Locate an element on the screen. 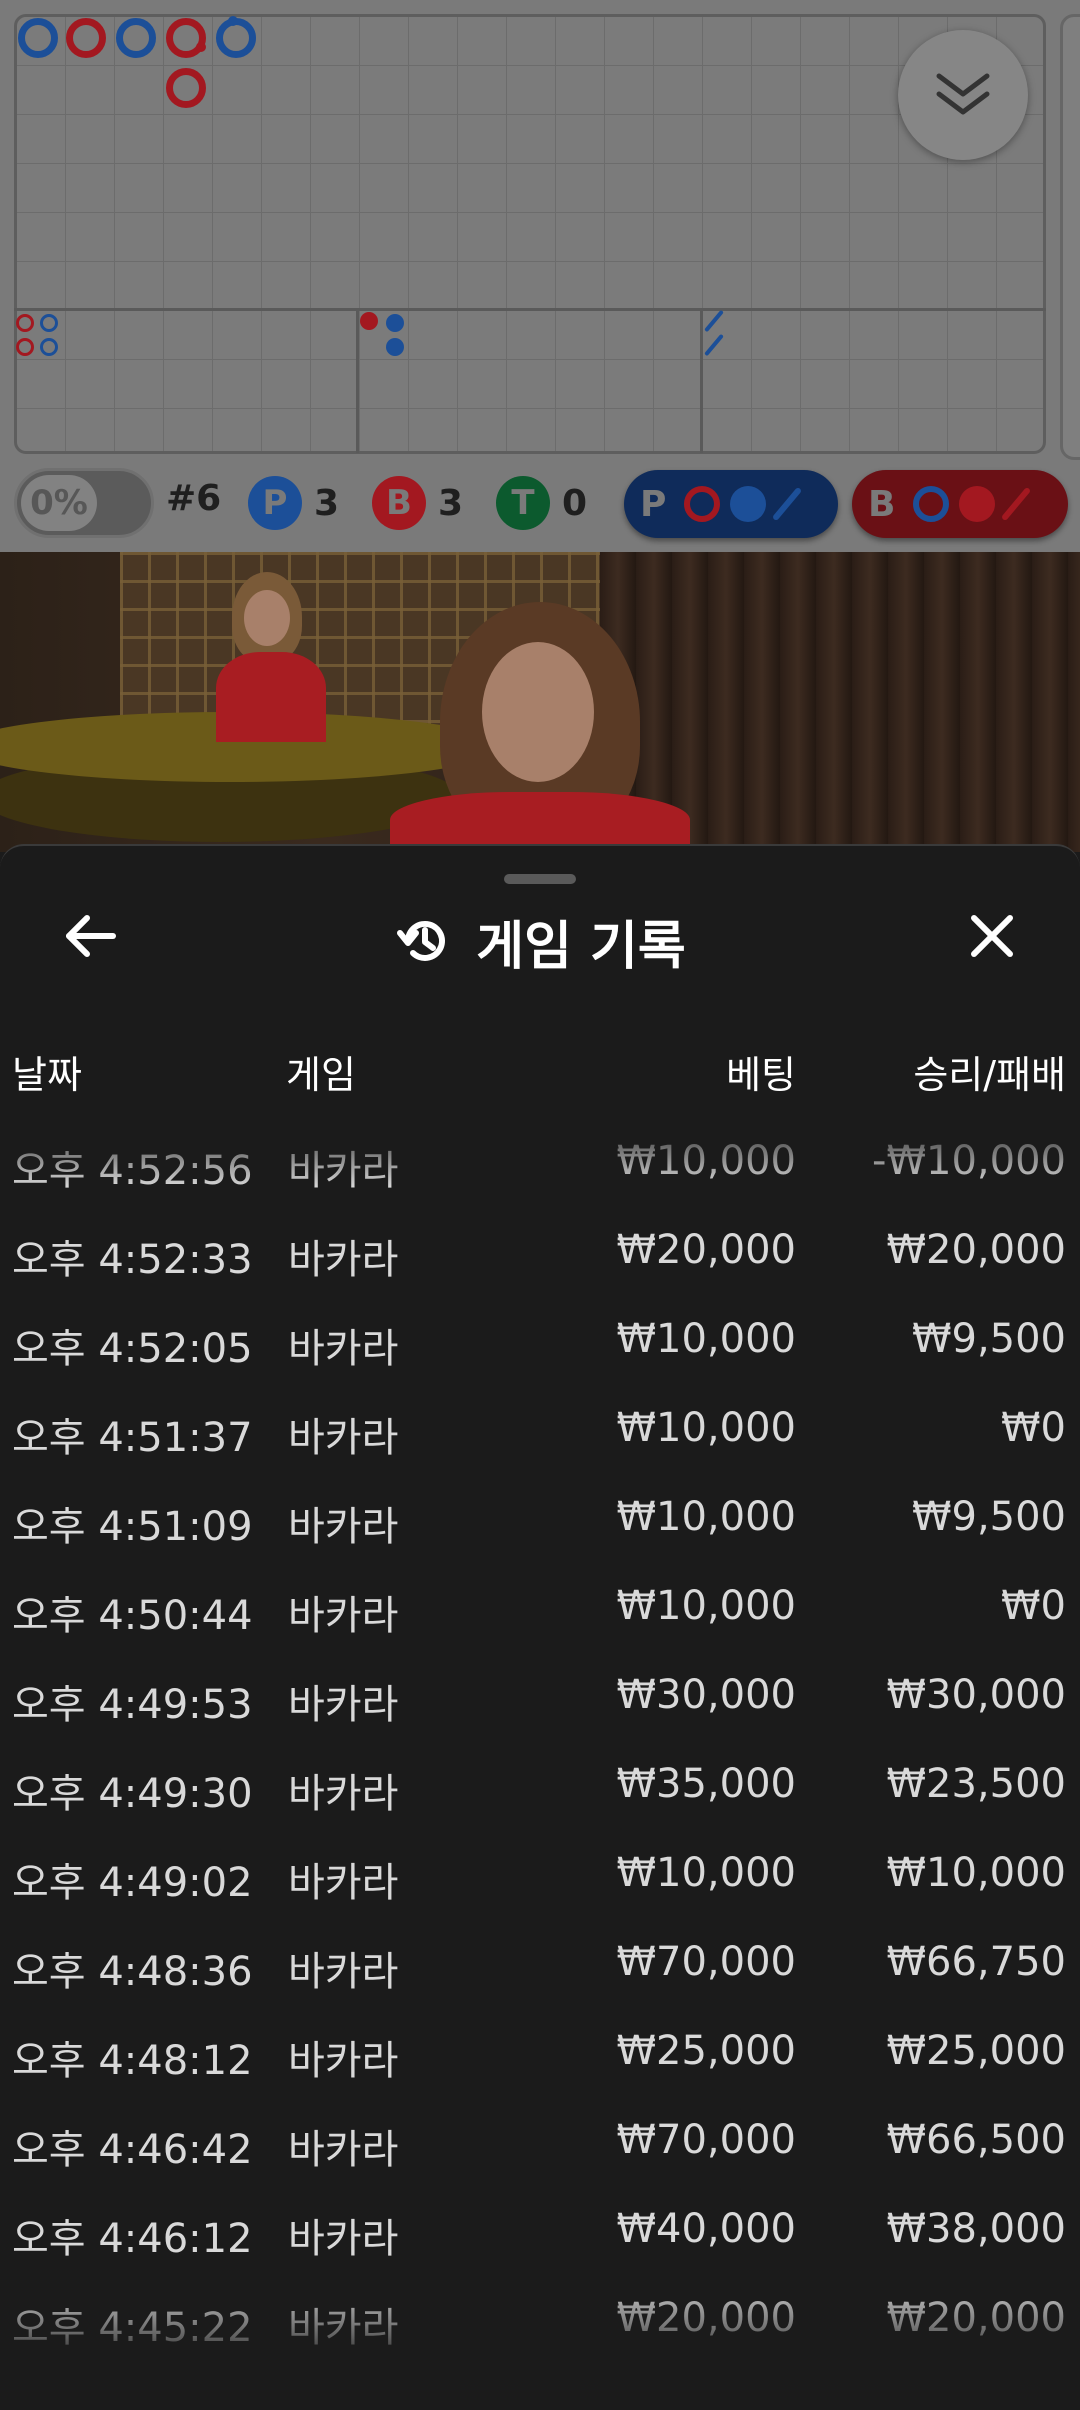 The width and height of the screenshot is (1080, 2410). row-winloss: ₩66,500 is located at coordinates (976, 2140).